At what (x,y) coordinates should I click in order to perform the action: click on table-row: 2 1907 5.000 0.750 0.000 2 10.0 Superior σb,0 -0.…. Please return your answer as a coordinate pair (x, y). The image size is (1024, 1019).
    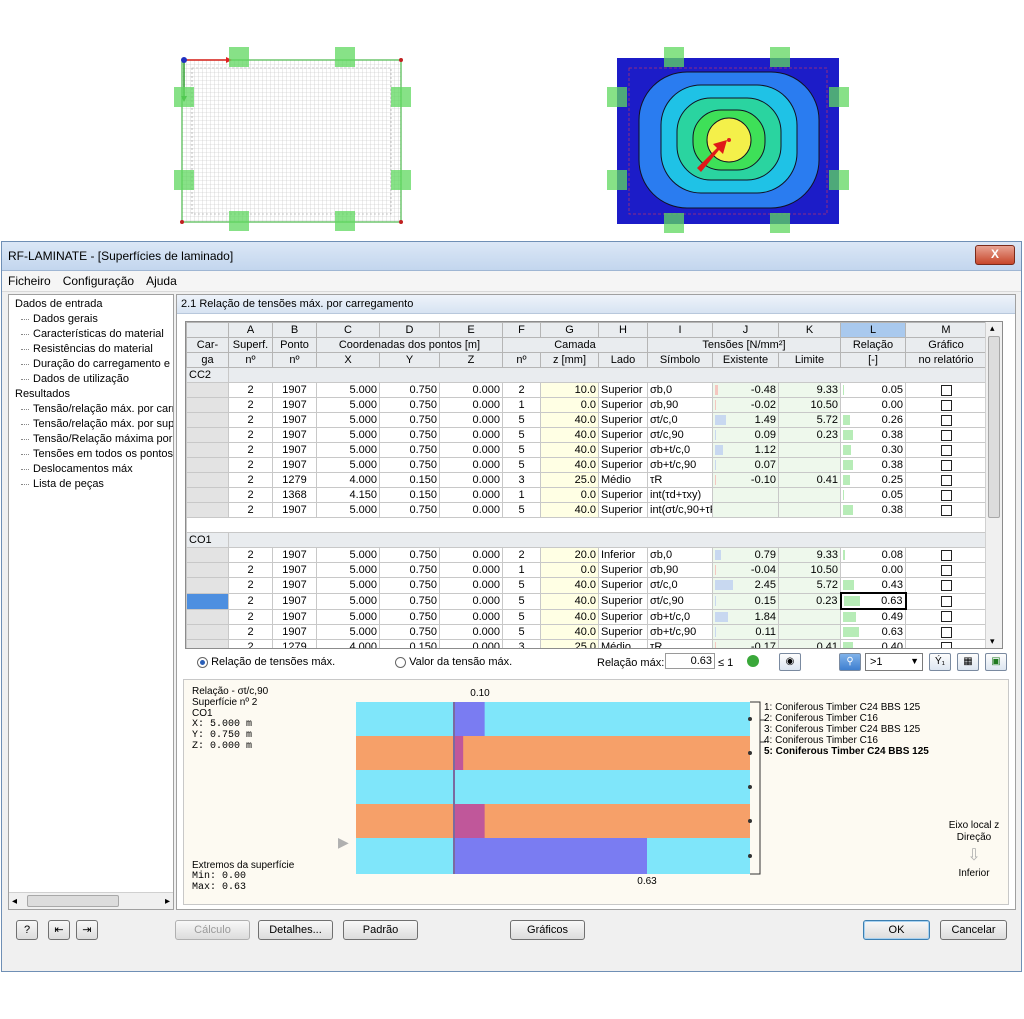
    Looking at the image, I should click on (586, 390).